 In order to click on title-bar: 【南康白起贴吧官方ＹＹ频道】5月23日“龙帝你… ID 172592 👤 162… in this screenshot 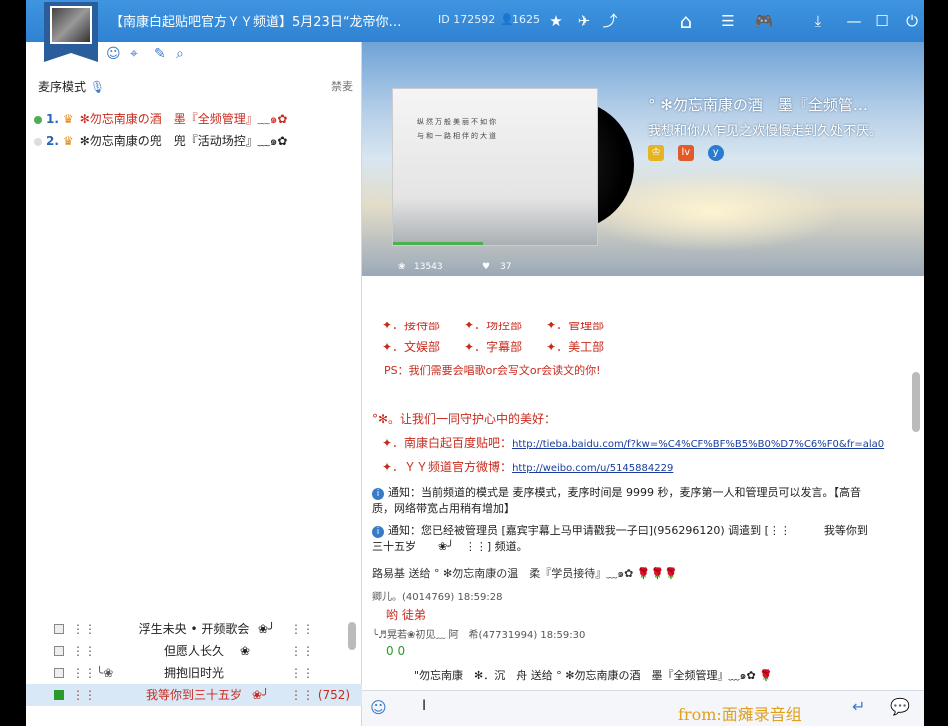, I will do `click(475, 21)`.